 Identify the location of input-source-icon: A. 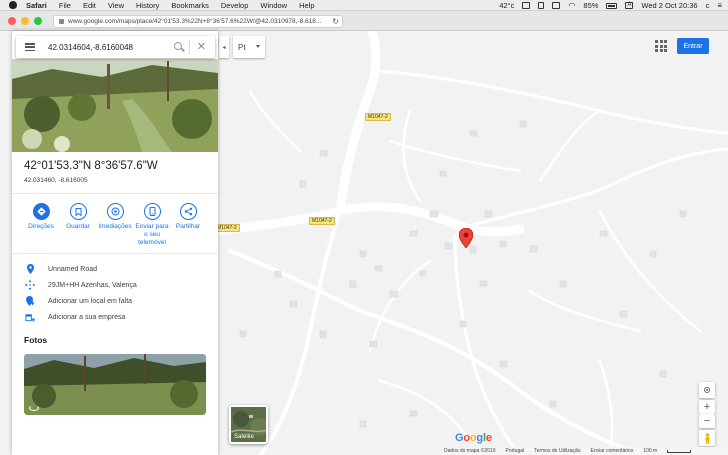
(629, 5).